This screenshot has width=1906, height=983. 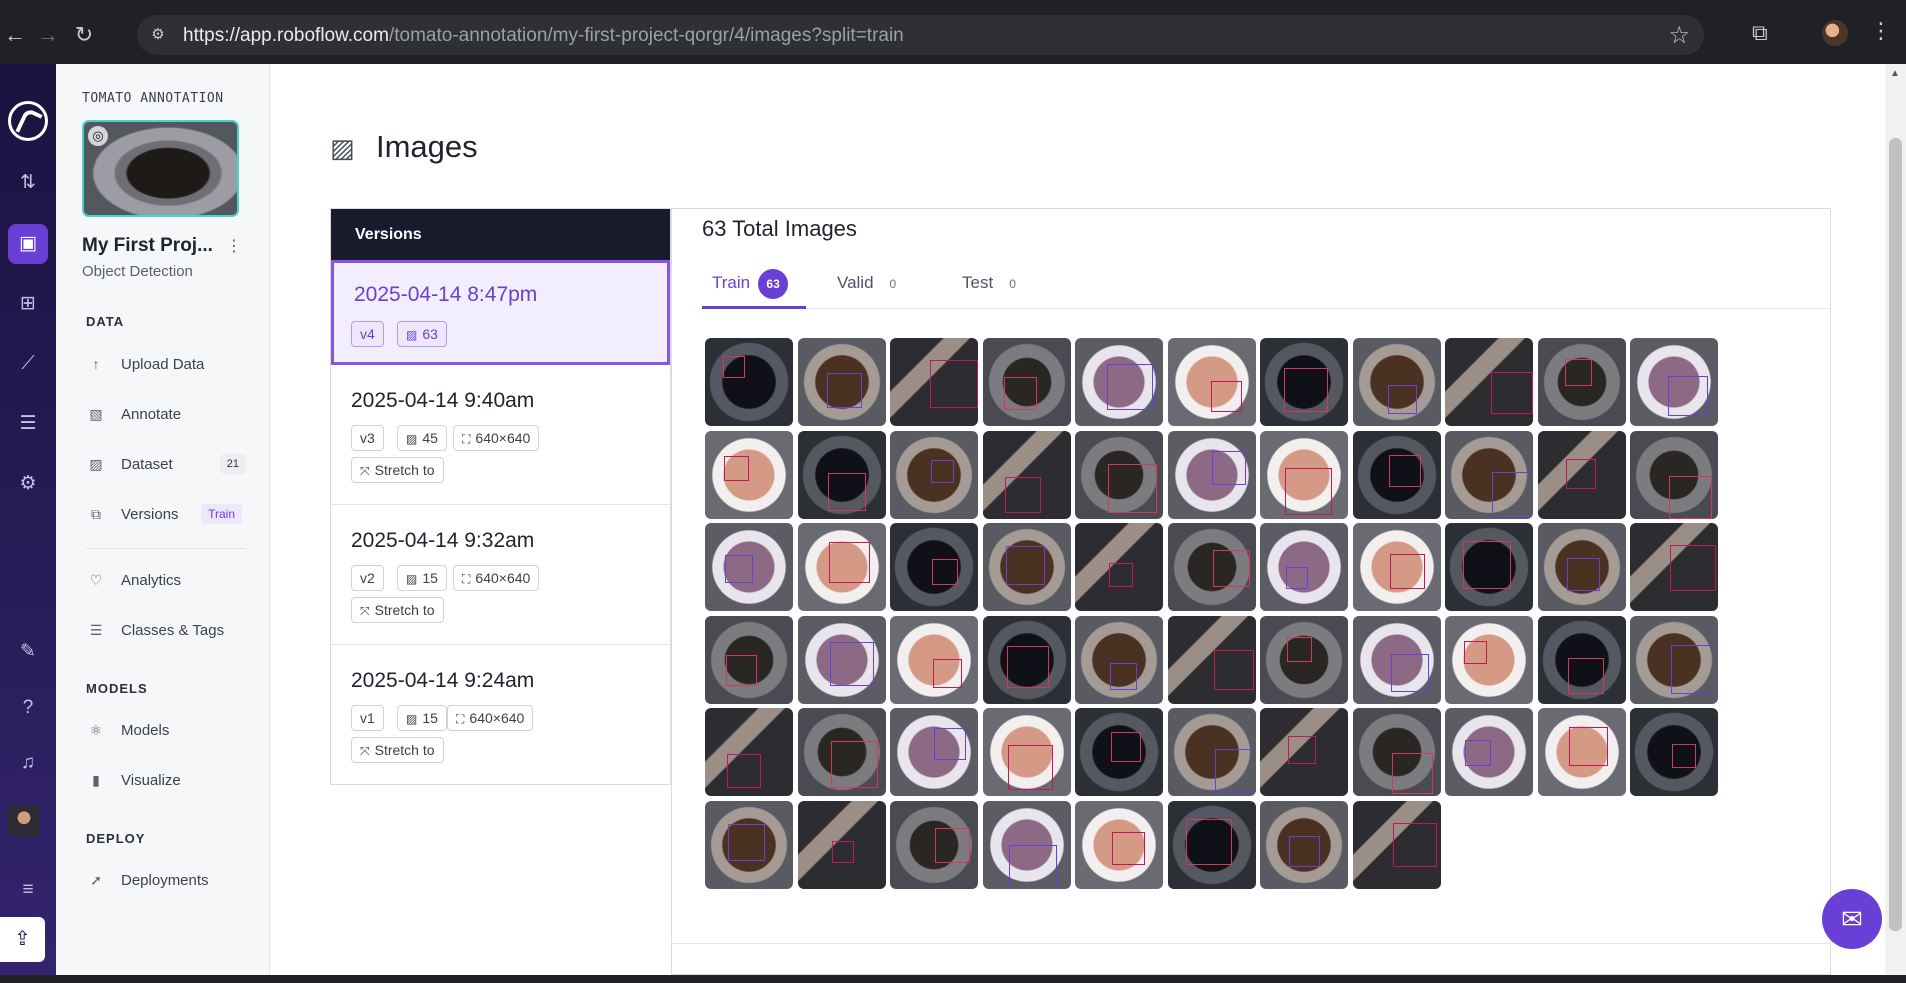 What do you see at coordinates (28, 424) in the screenshot?
I see `storage-icon: ☰` at bounding box center [28, 424].